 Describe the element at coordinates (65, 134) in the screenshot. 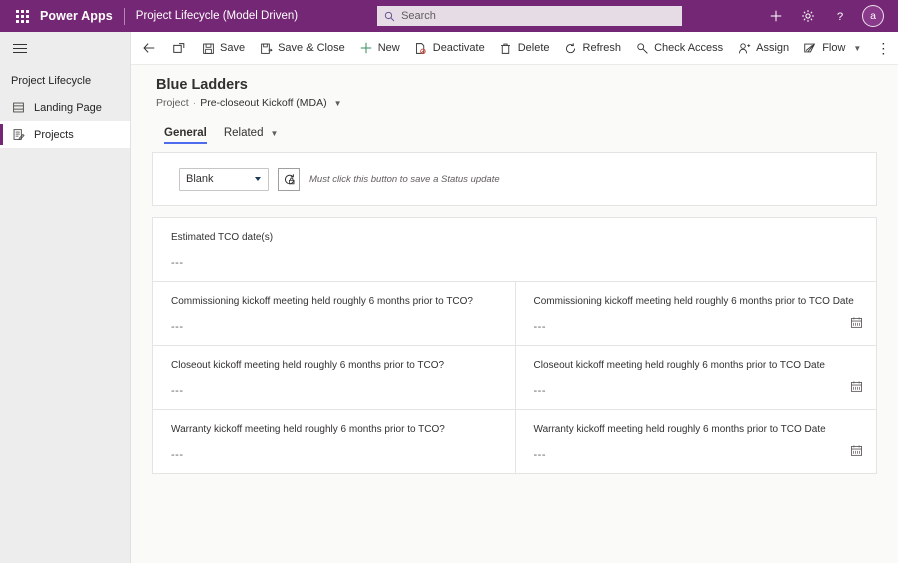

I see `sidebar-item-projects: Projects` at that location.